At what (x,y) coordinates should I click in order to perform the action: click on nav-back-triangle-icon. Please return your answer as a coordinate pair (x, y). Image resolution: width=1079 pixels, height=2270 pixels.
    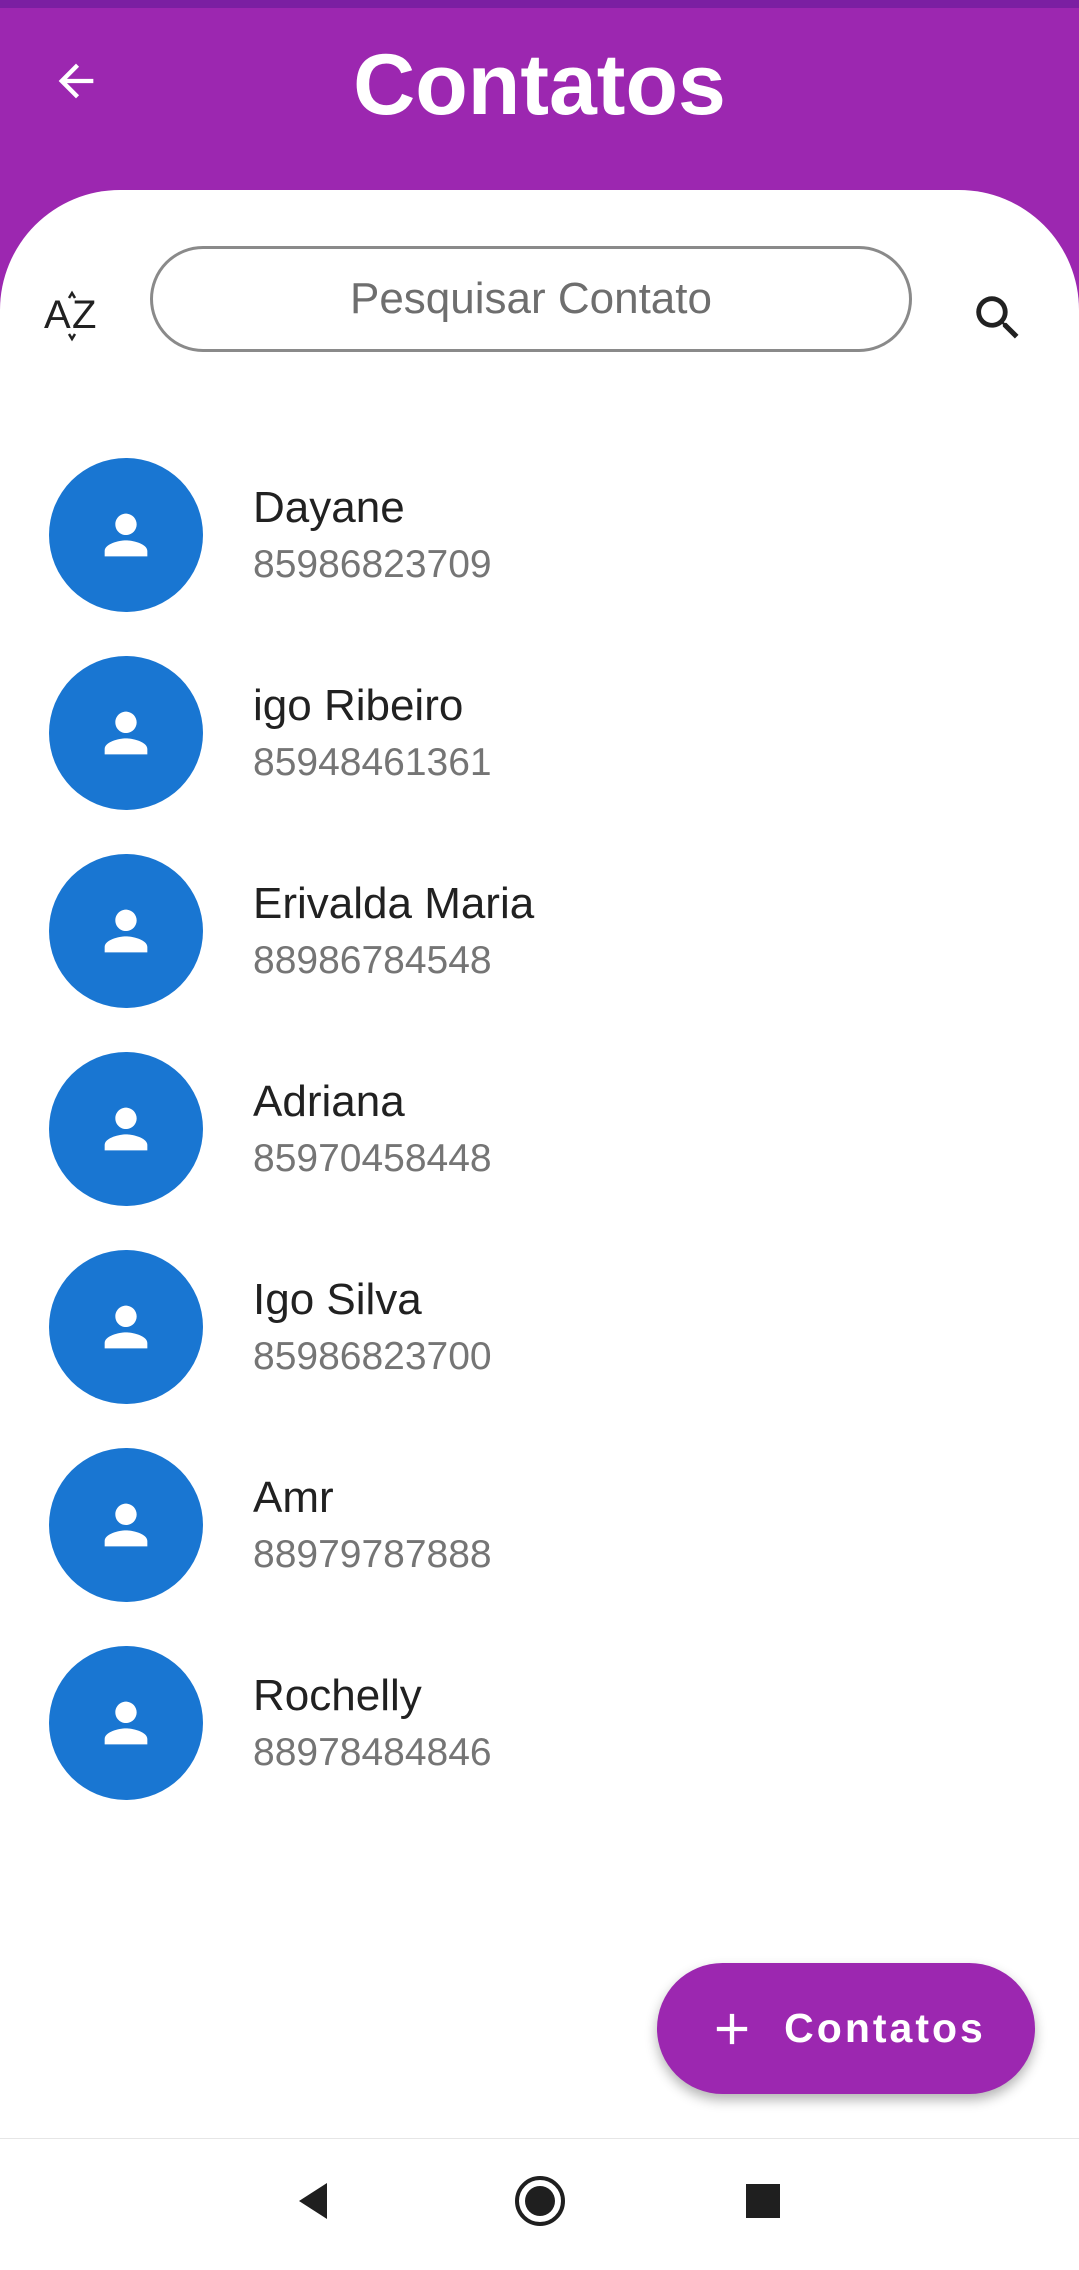
    Looking at the image, I should click on (313, 2201).